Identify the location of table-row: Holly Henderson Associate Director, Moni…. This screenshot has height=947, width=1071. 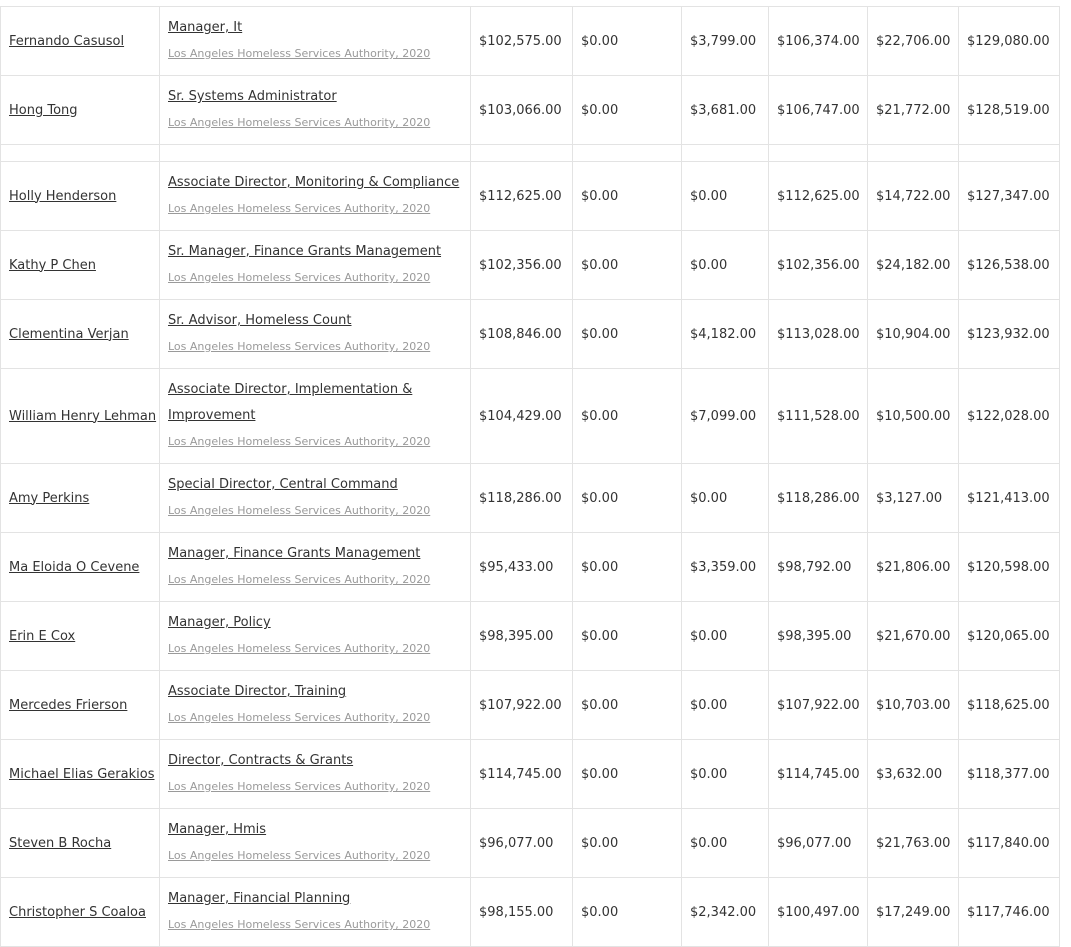
(530, 196).